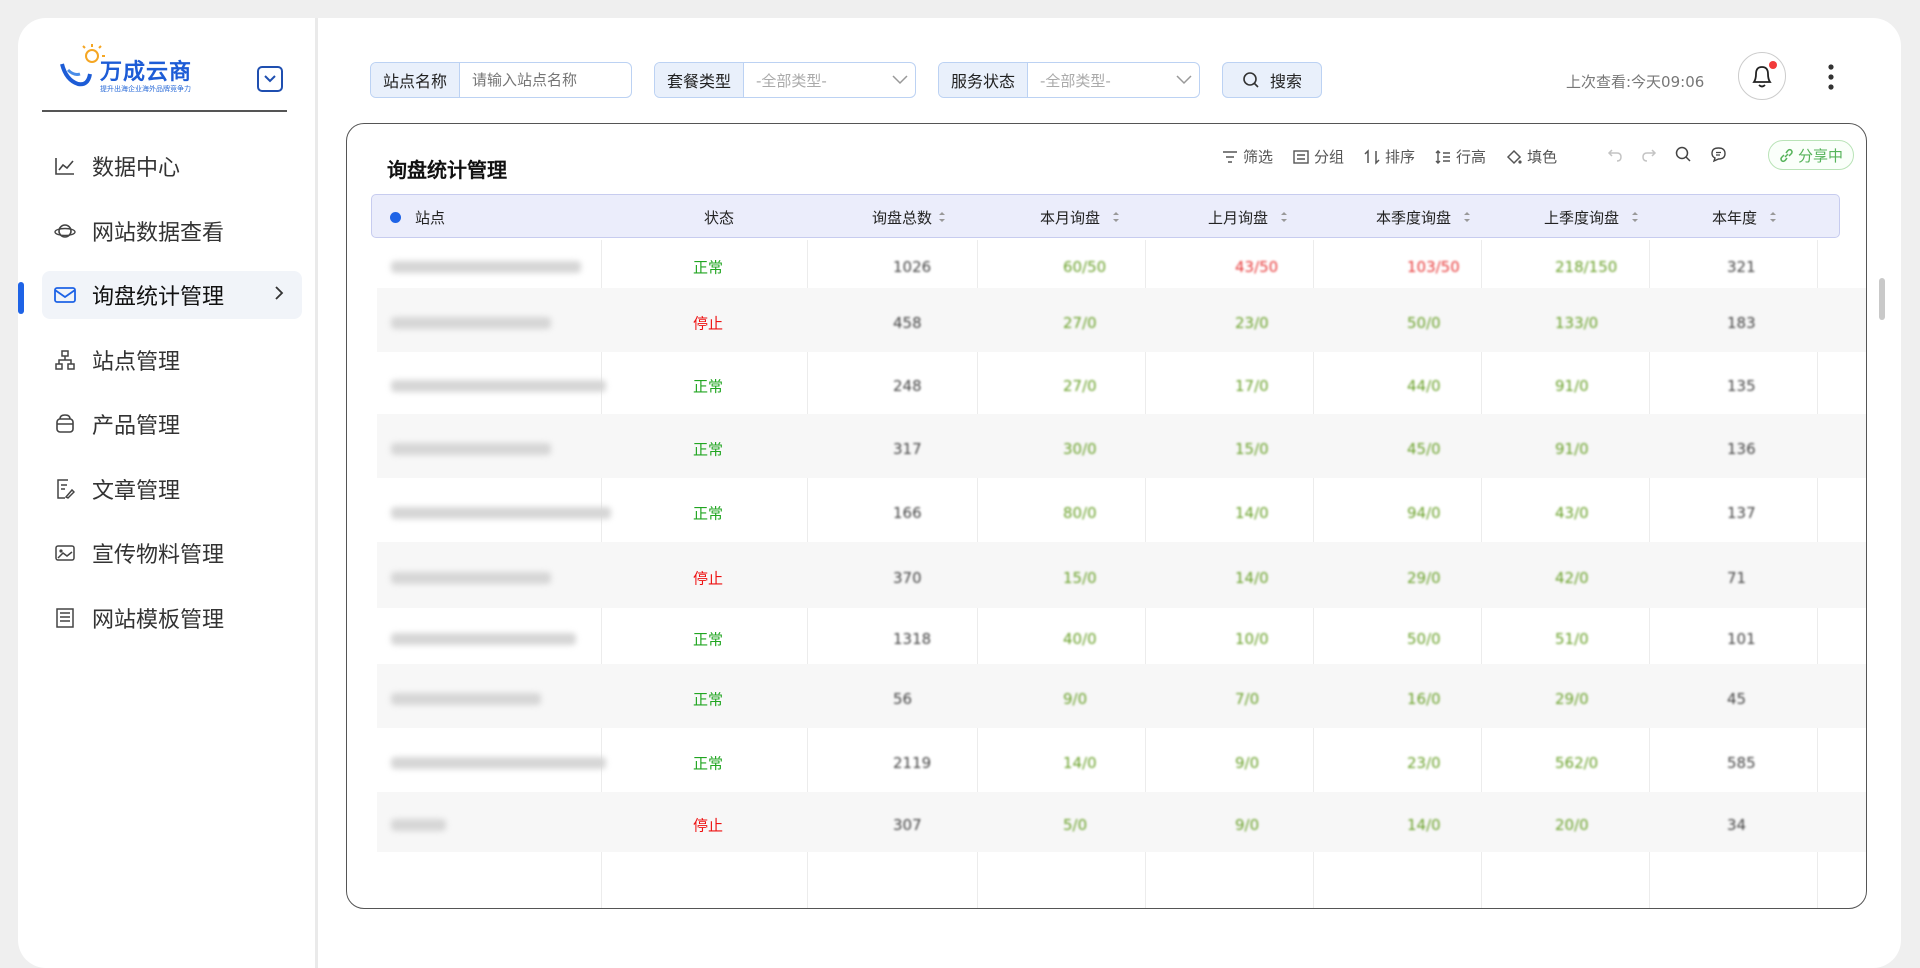 Image resolution: width=1920 pixels, height=968 pixels. What do you see at coordinates (1098, 80) in the screenshot?
I see `service-status-select: -全部类型-` at bounding box center [1098, 80].